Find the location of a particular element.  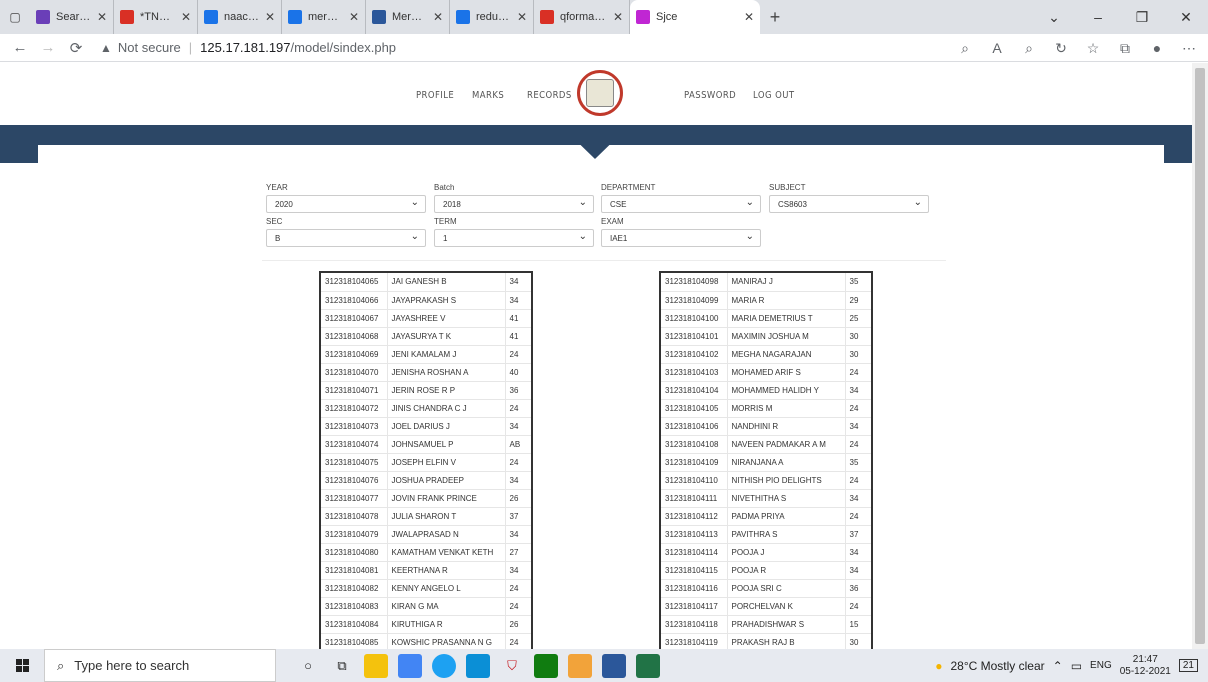

restore-button: ❐ is located at coordinates (1142, 17).